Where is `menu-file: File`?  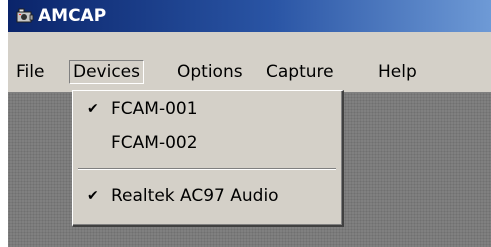 menu-file: File is located at coordinates (30, 72).